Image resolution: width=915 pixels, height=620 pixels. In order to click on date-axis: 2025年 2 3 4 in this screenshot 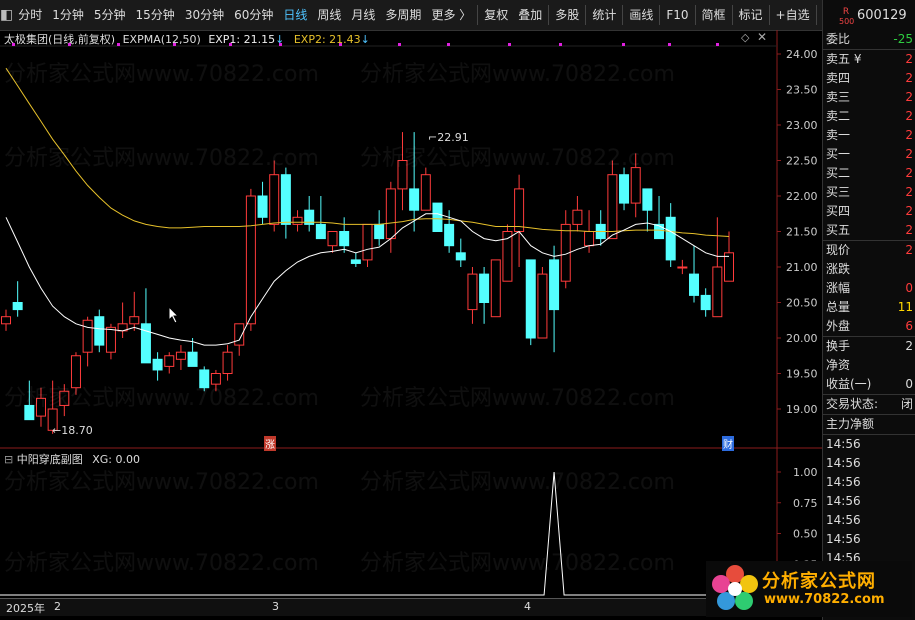, I will do `click(411, 607)`.